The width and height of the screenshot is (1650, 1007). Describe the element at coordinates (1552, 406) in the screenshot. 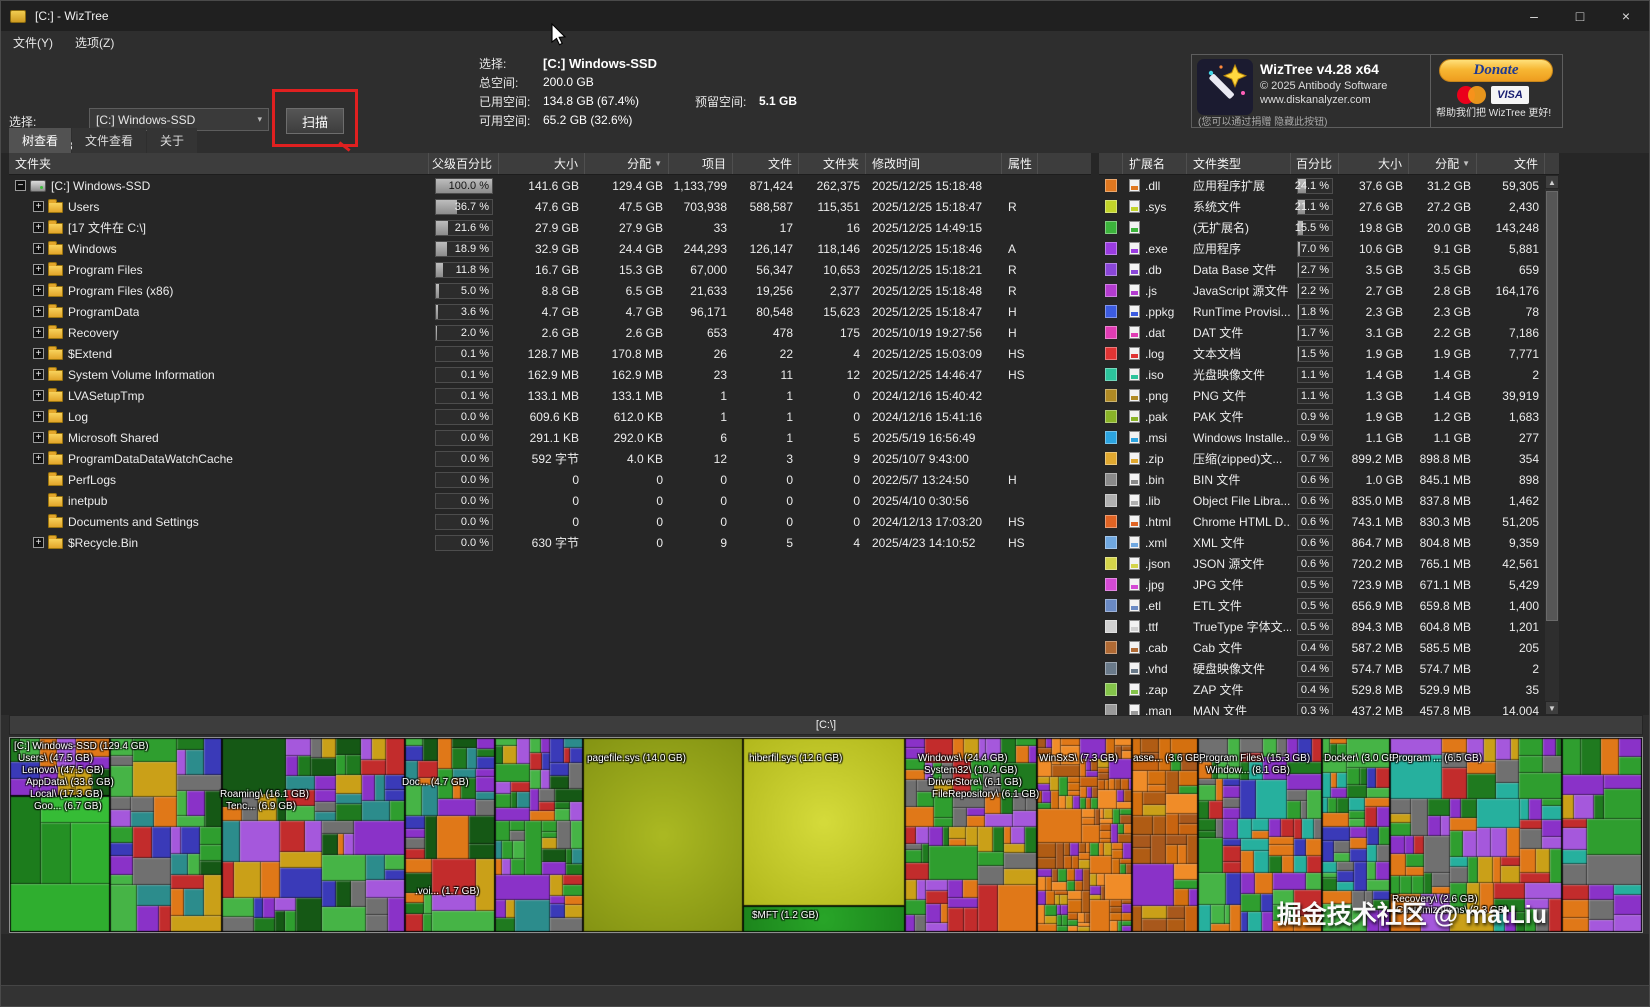

I see `scrollbar-thumb` at that location.